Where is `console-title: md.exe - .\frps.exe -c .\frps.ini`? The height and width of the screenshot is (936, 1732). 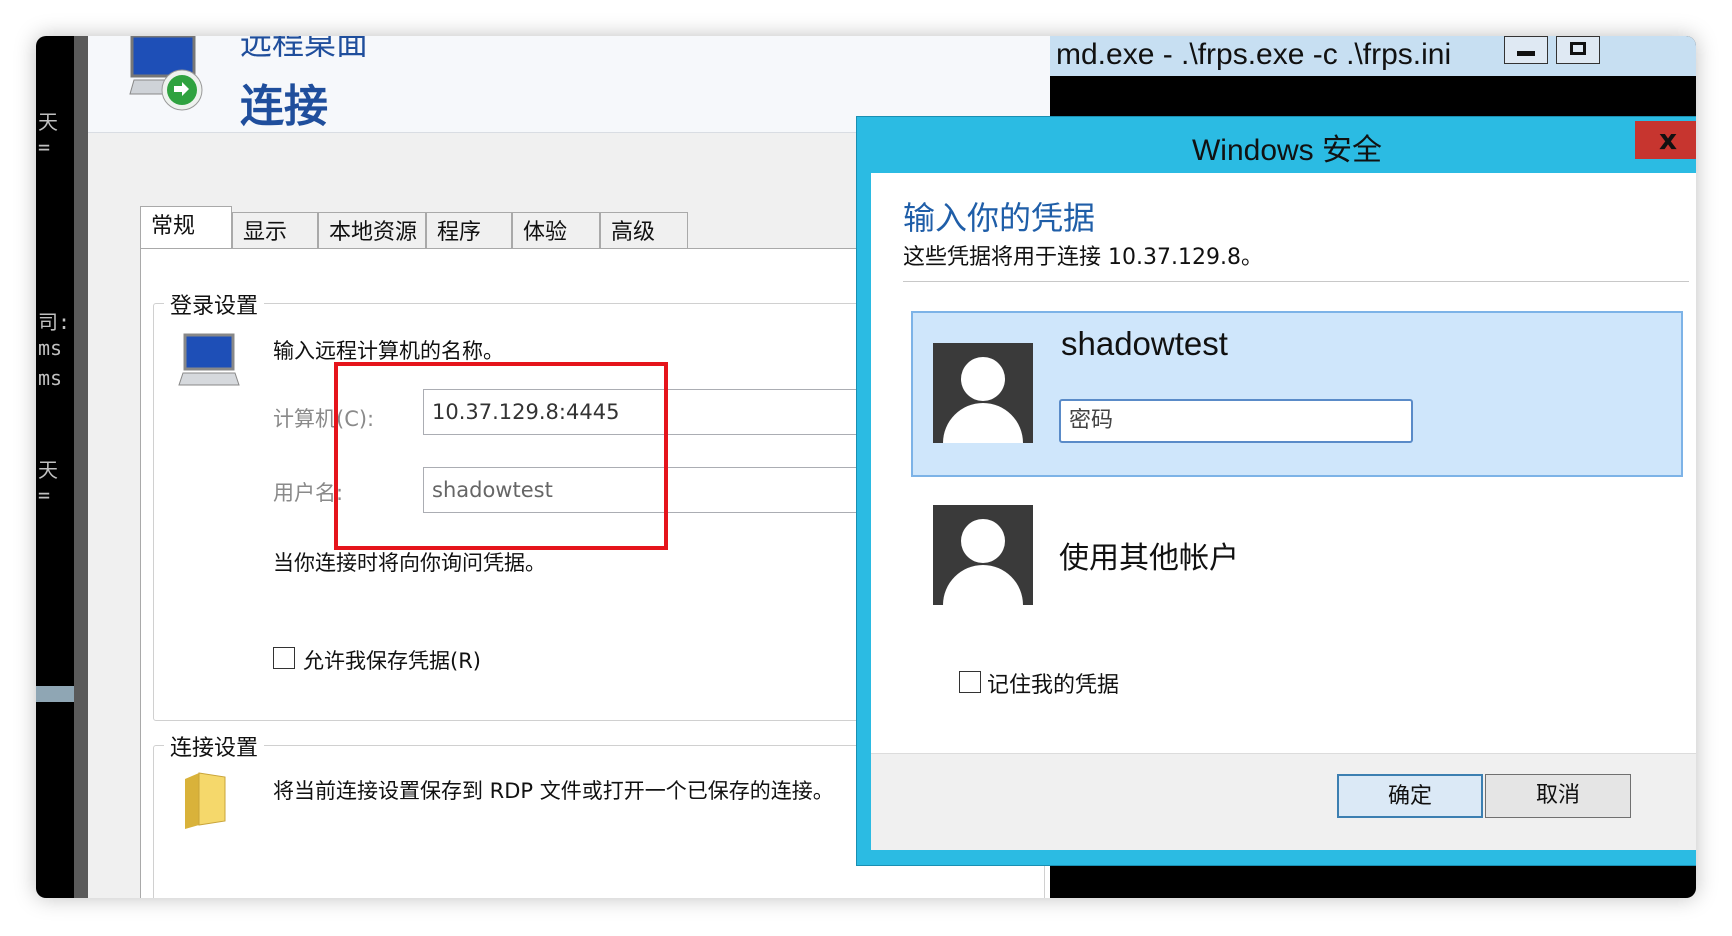 console-title: md.exe - .\frps.exe -c .\frps.ini is located at coordinates (1254, 54).